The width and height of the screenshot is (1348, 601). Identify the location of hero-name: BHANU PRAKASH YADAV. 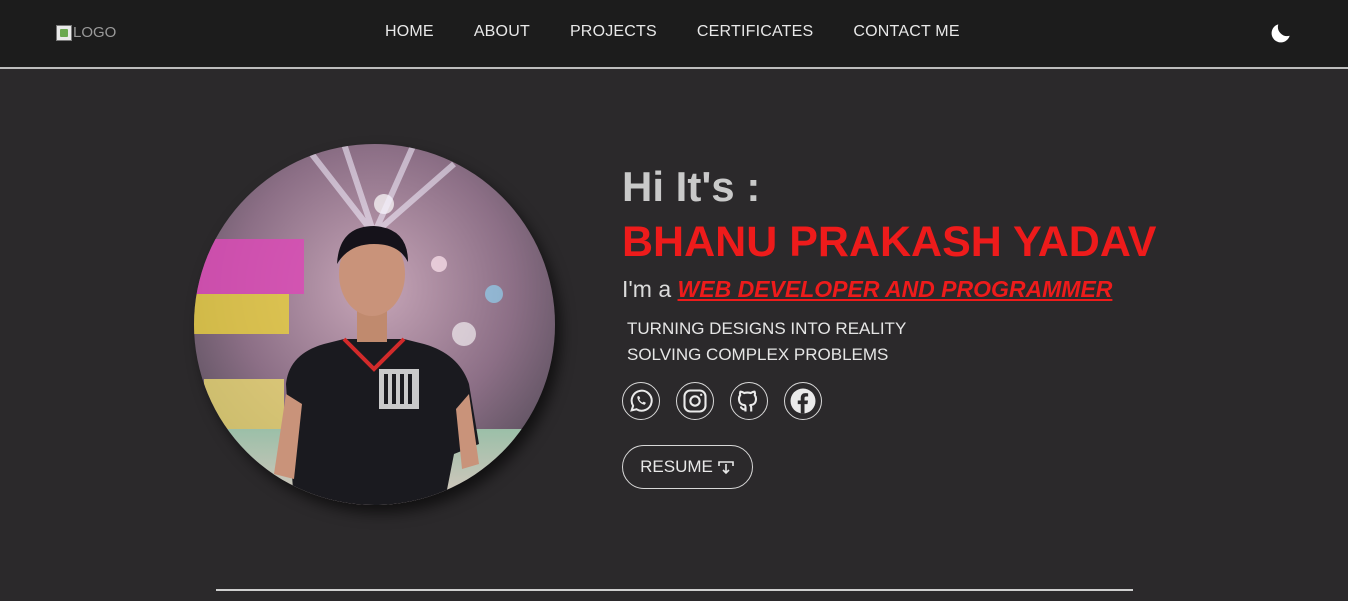
(889, 242).